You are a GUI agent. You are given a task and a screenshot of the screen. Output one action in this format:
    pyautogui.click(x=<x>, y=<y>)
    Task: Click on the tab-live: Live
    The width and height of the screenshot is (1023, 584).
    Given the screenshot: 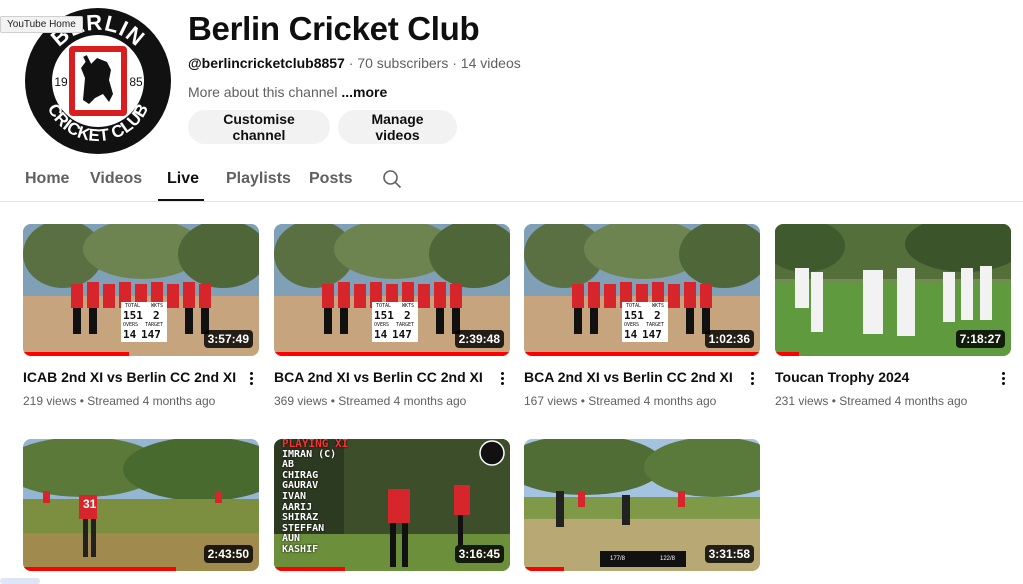 What is the action you would take?
    pyautogui.click(x=183, y=179)
    